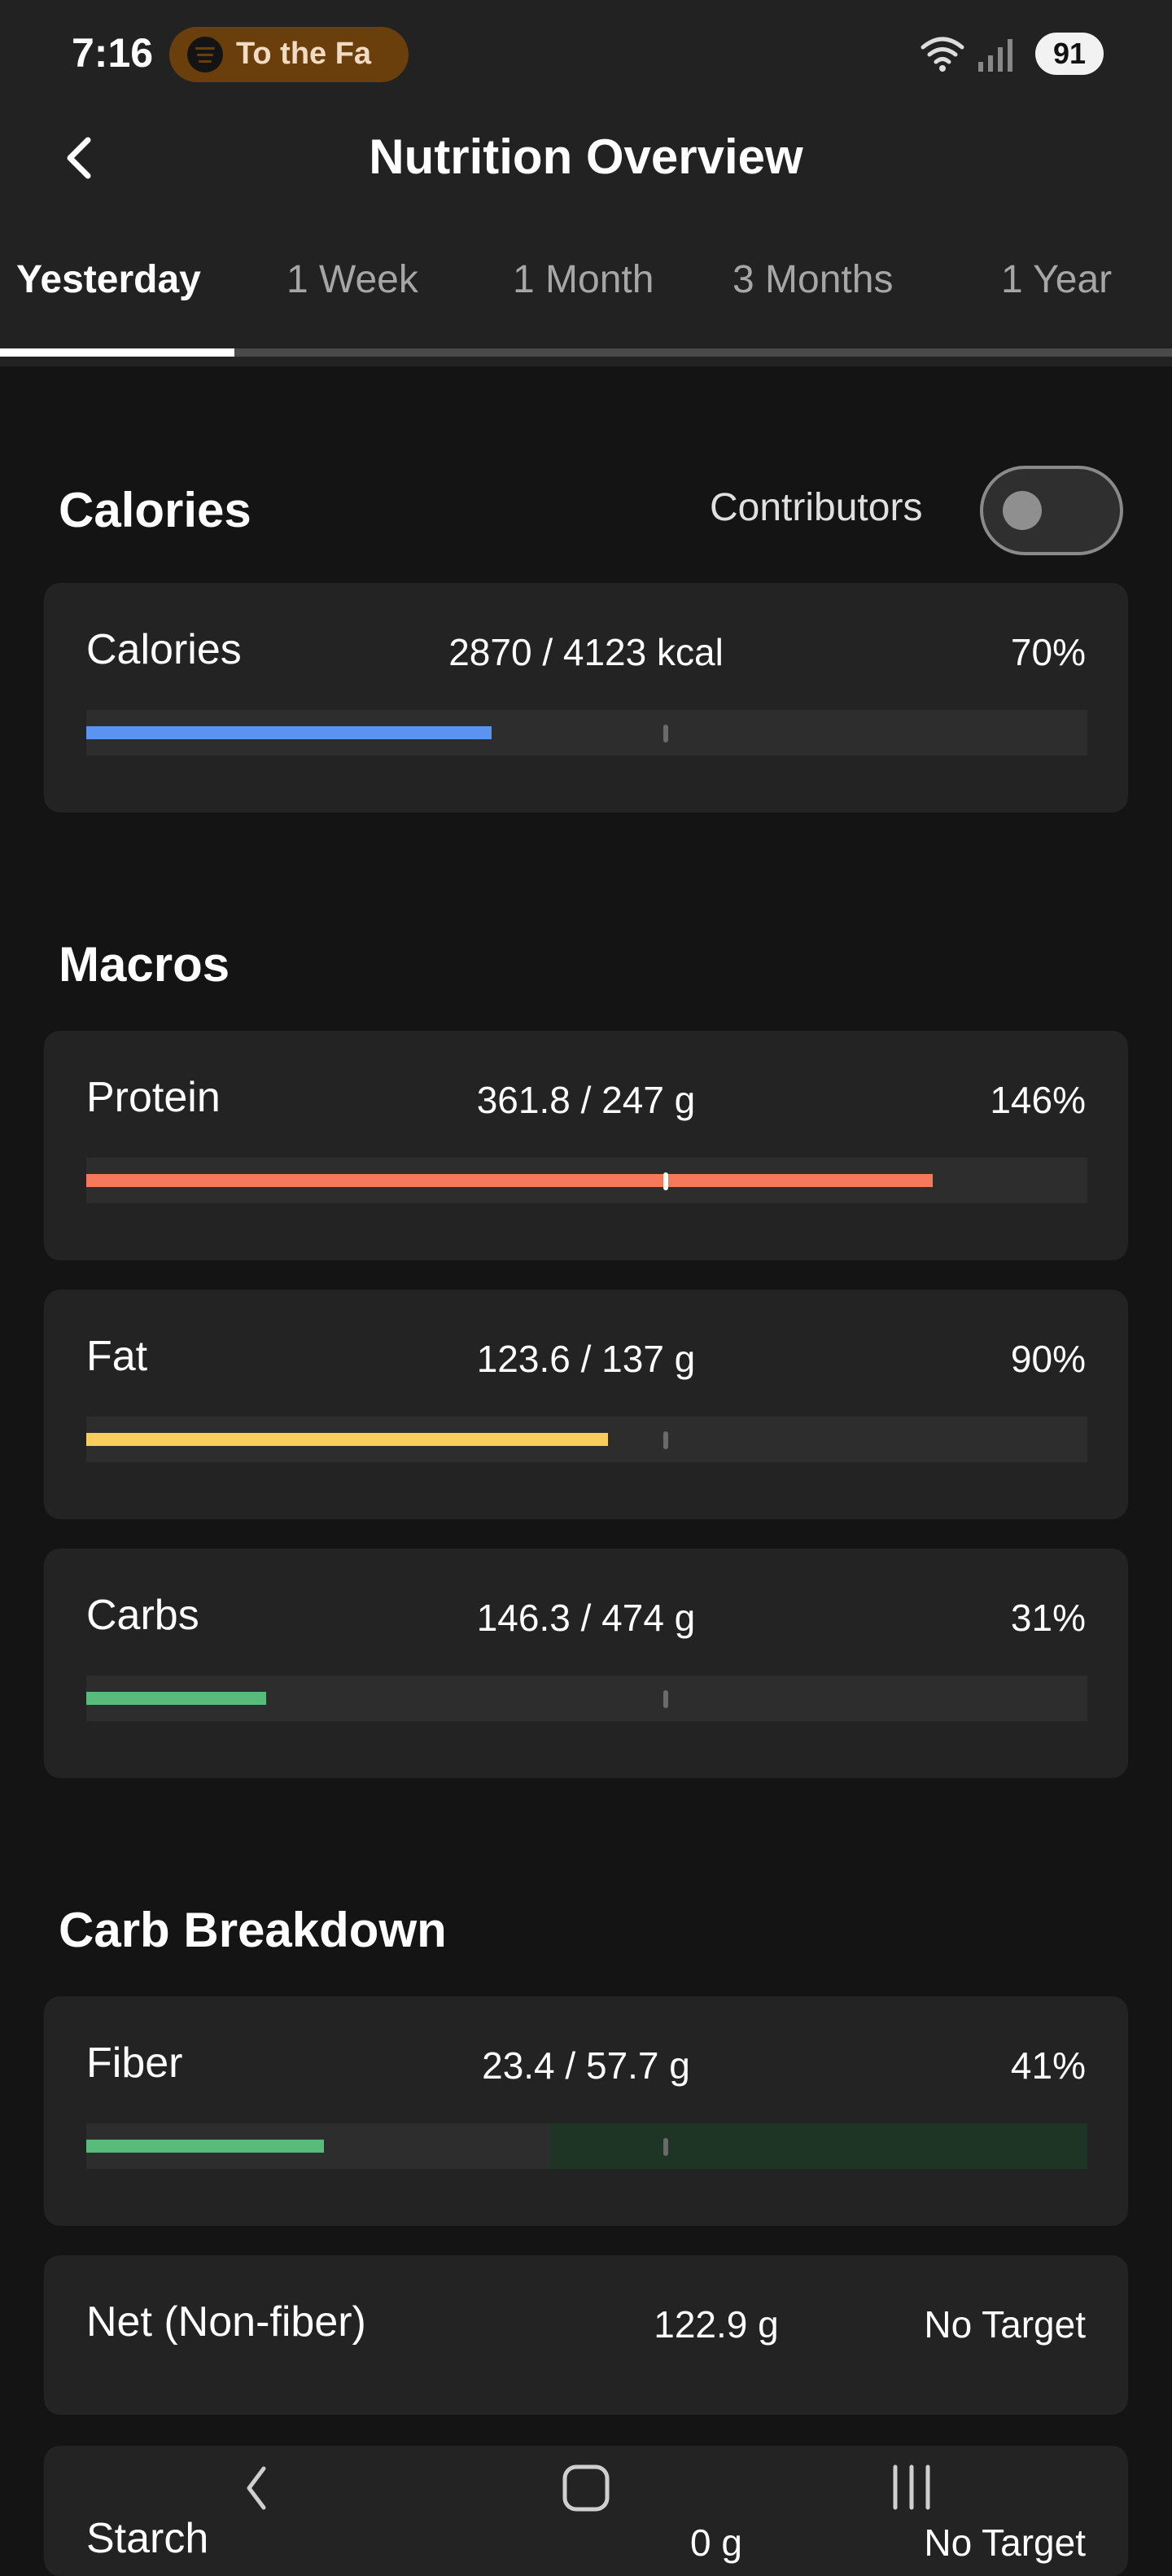 The width and height of the screenshot is (1172, 2576). I want to click on tab-track, so click(703, 352).